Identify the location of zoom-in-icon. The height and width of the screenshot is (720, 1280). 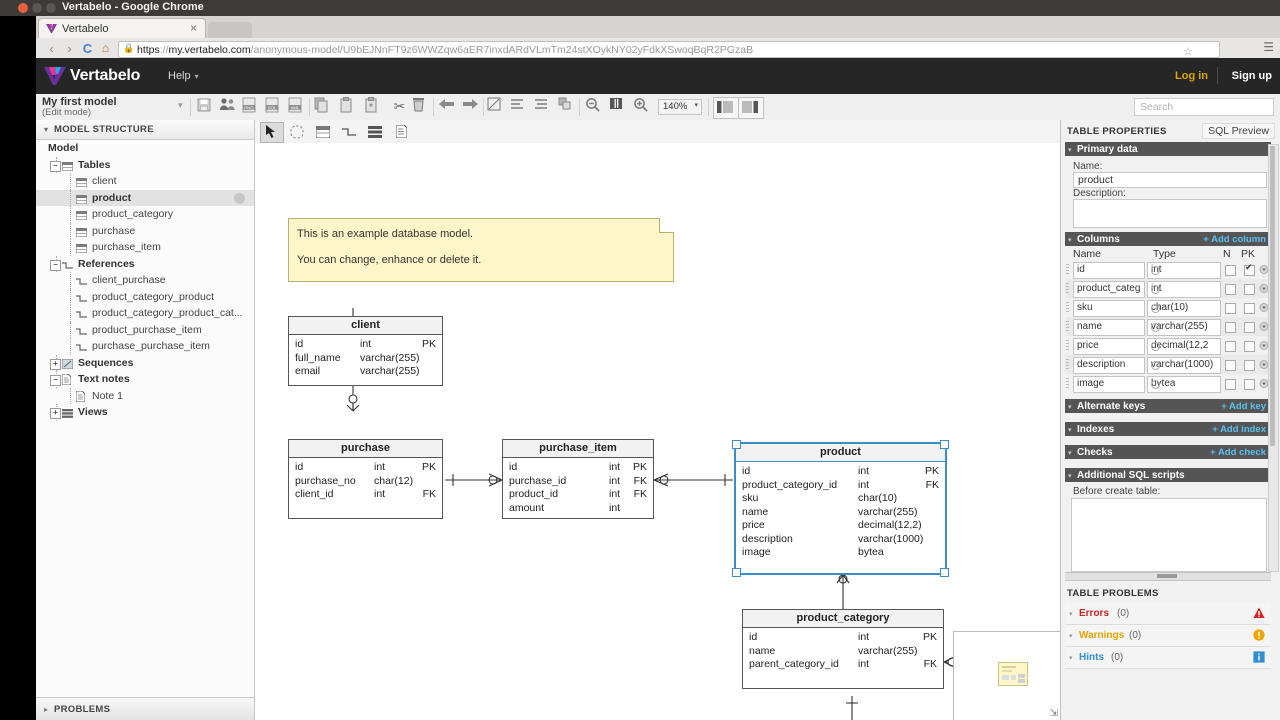
(643, 107).